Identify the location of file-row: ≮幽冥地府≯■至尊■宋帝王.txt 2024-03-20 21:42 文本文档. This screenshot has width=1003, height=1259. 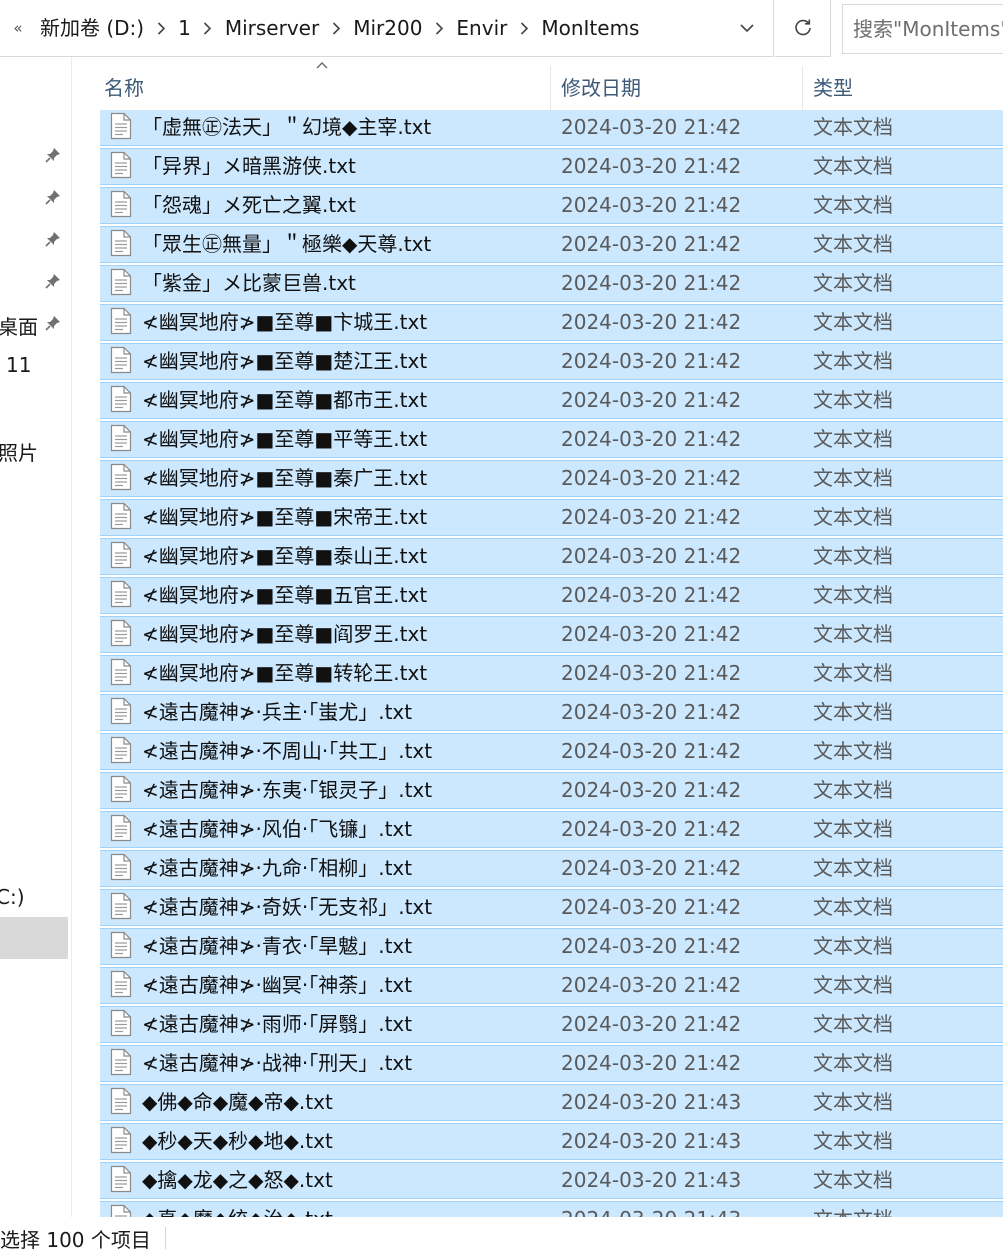
(551, 517).